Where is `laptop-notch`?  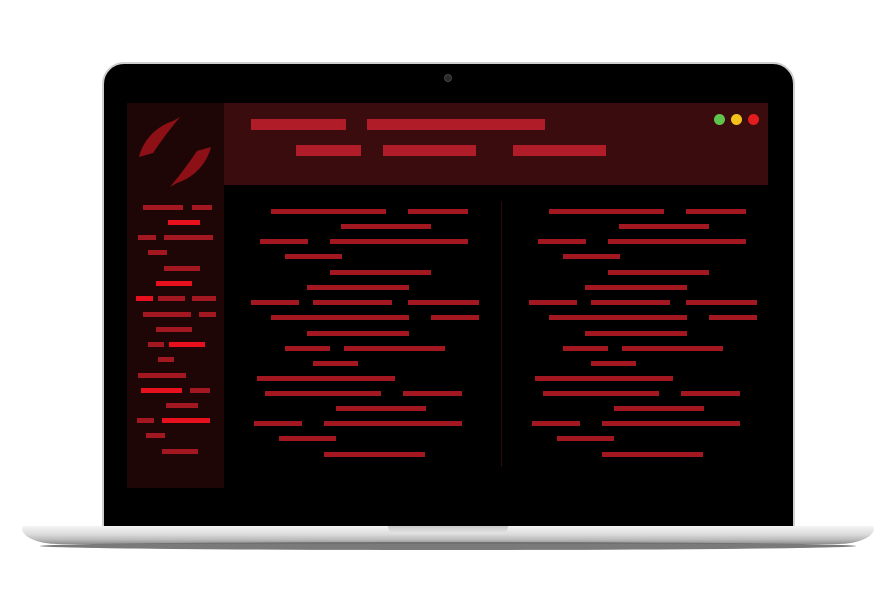 laptop-notch is located at coordinates (448, 530).